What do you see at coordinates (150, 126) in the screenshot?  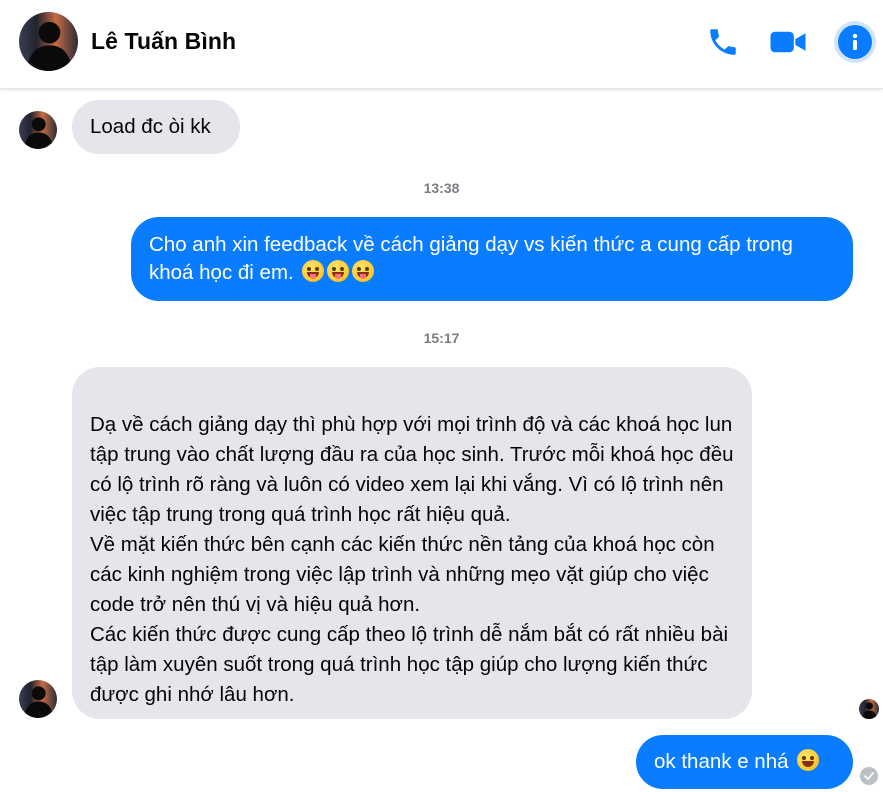 I see `message-text: Load đc òi kk` at bounding box center [150, 126].